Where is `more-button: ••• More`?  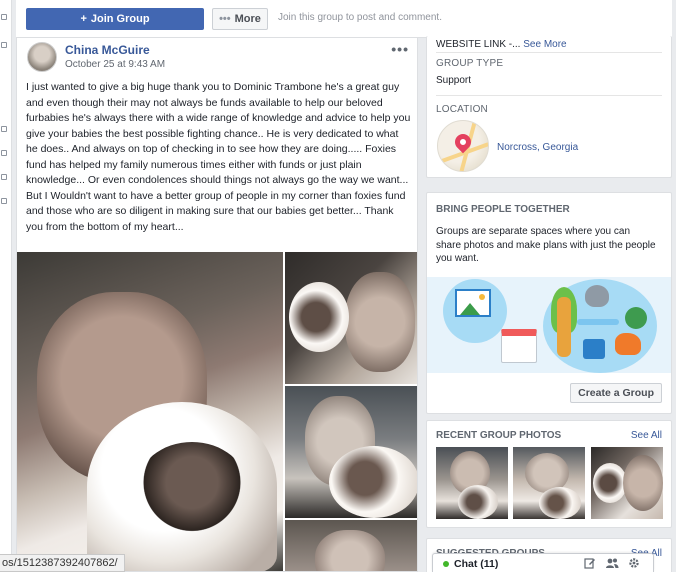 more-button: ••• More is located at coordinates (240, 19).